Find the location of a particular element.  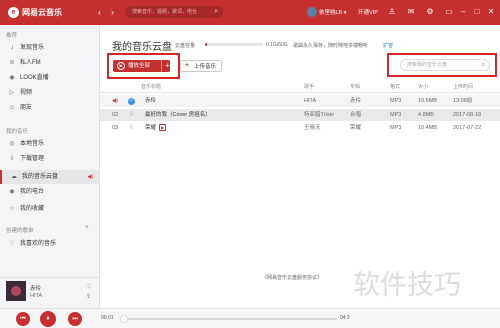

progress-bar is located at coordinates (228, 319).